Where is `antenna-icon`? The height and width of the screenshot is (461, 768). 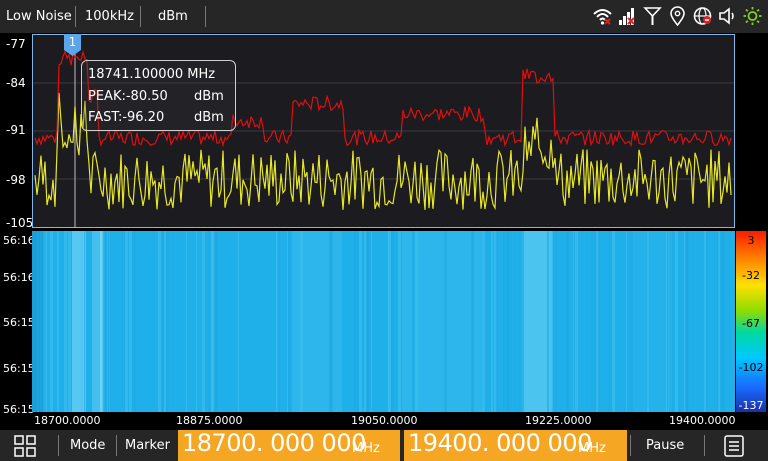 antenna-icon is located at coordinates (652, 16).